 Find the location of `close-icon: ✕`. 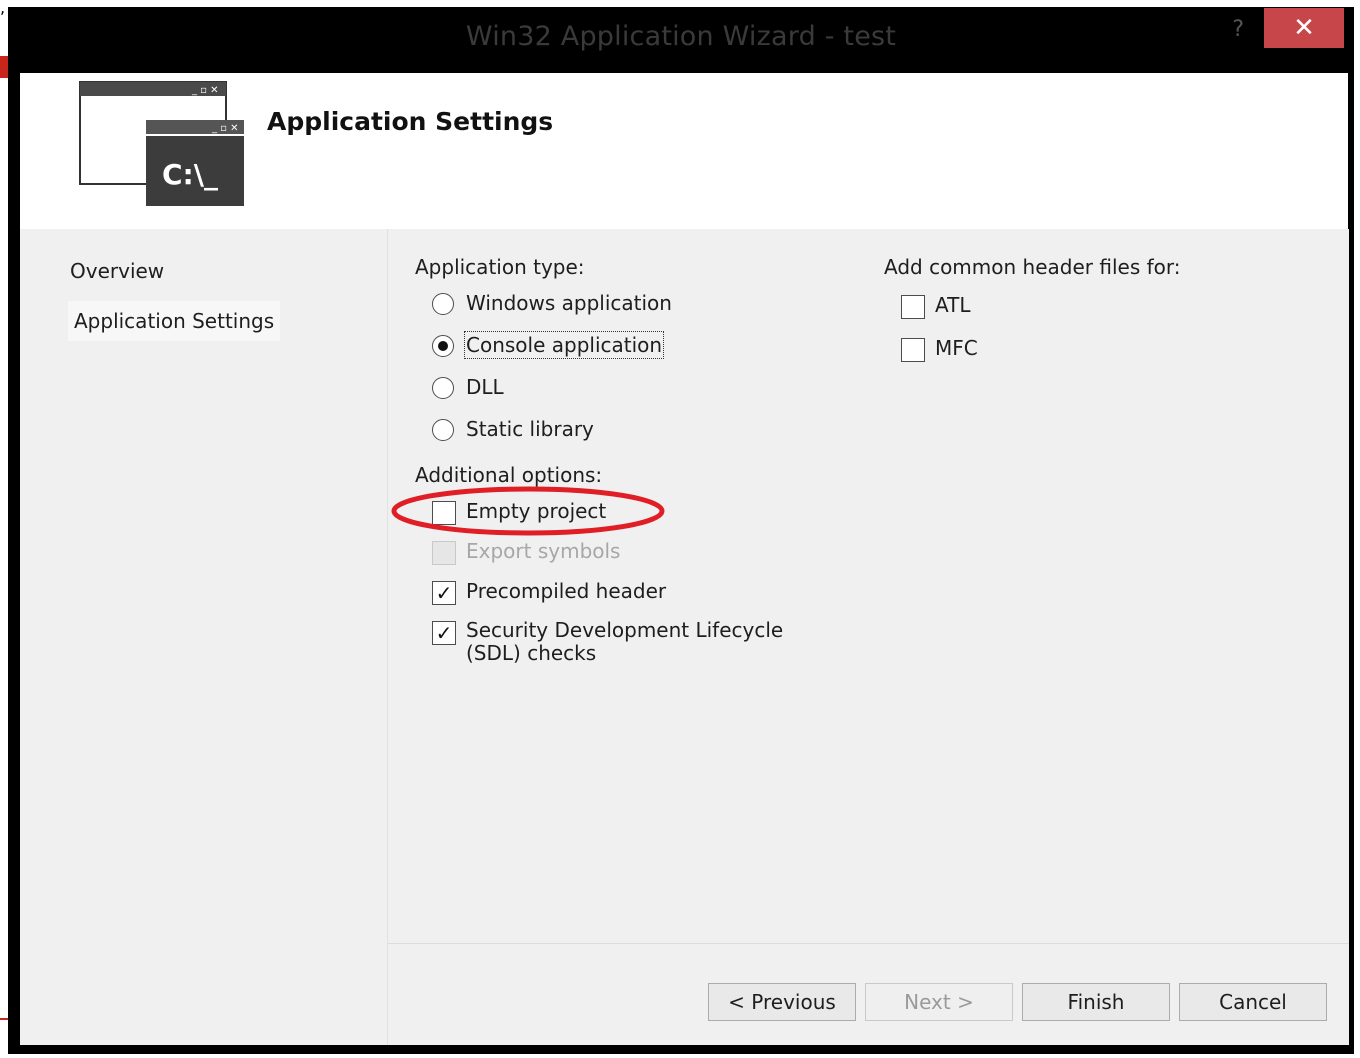

close-icon: ✕ is located at coordinates (1304, 28).